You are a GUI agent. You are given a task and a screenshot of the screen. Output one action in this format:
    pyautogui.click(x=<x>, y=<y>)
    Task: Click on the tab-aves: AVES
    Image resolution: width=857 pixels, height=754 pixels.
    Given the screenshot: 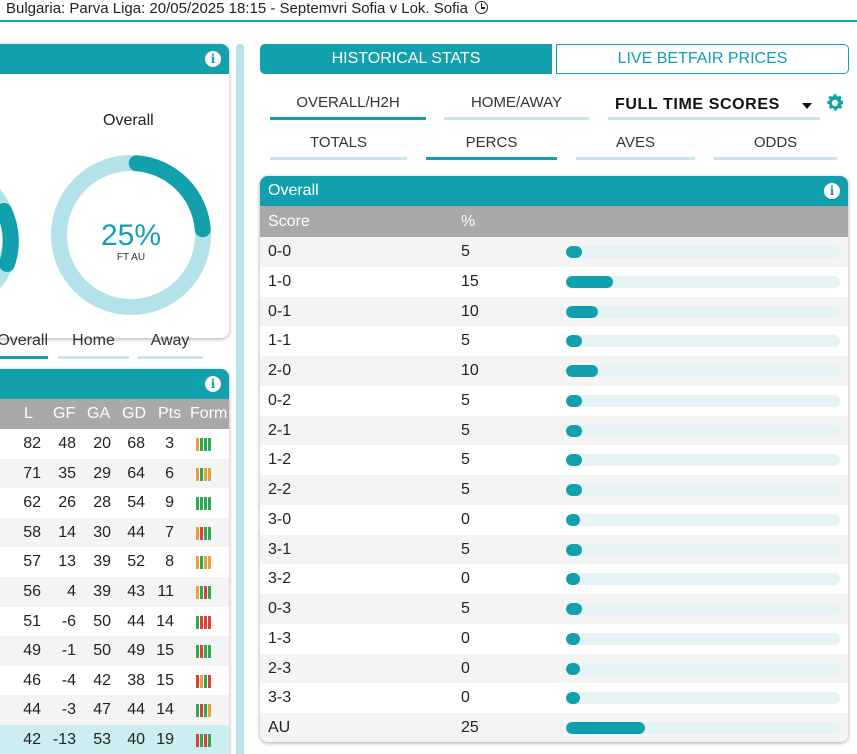 What is the action you would take?
    pyautogui.click(x=635, y=146)
    